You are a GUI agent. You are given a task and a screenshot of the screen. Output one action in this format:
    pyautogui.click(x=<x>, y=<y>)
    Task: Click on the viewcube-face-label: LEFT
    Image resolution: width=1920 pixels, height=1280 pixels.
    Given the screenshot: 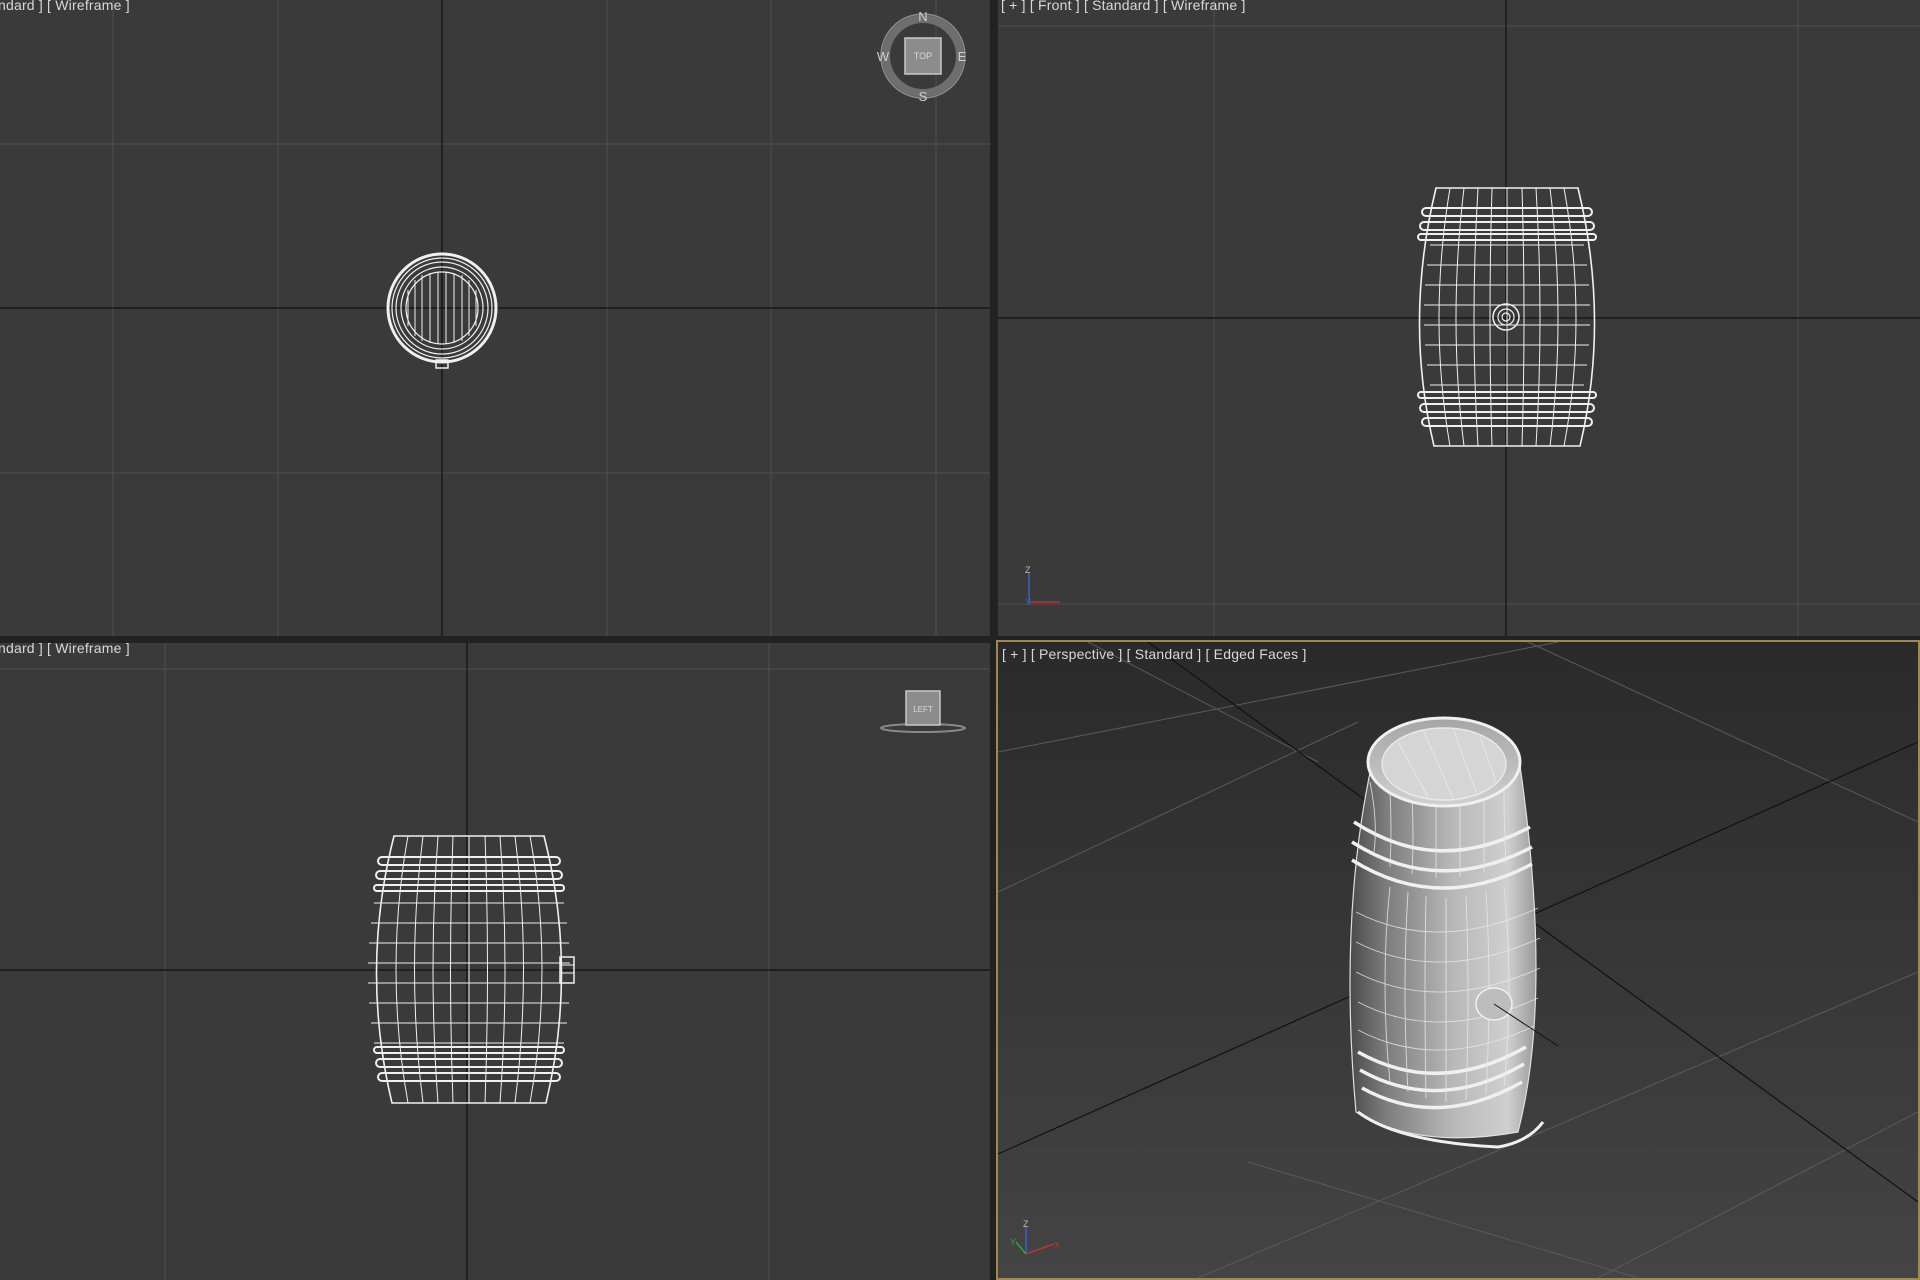 What is the action you would take?
    pyautogui.click(x=923, y=709)
    